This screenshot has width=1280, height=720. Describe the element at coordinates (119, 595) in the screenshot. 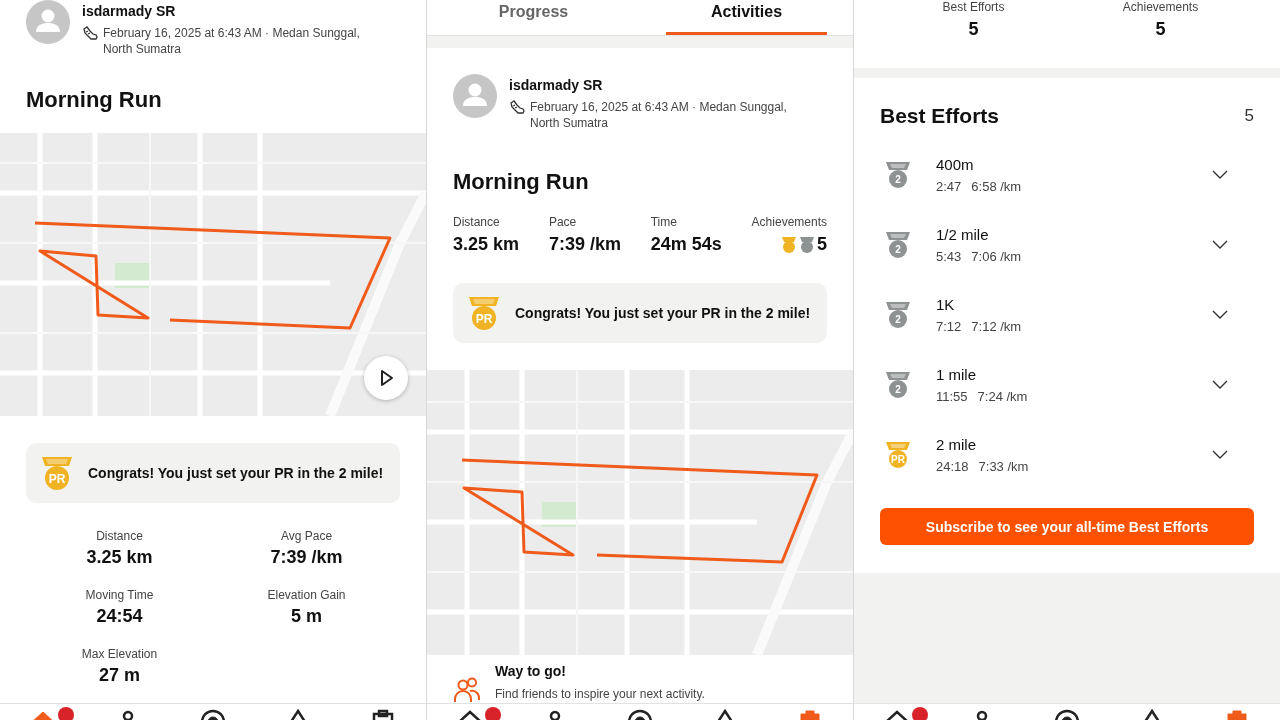

I see `stat-label: Moving Time` at that location.